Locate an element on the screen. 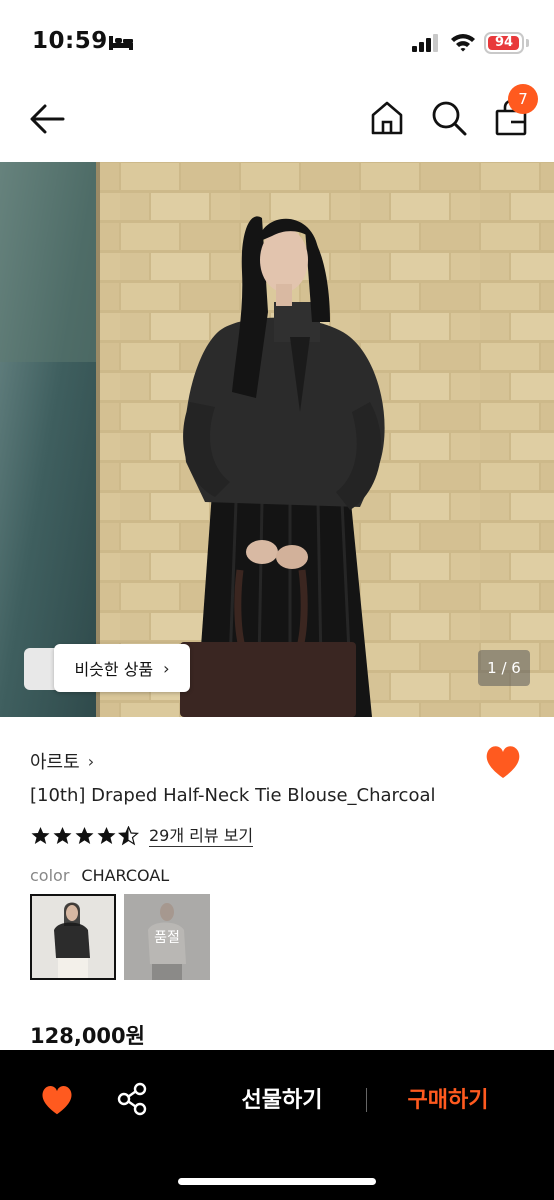 The width and height of the screenshot is (554, 1200). star-rating is located at coordinates (84, 836).